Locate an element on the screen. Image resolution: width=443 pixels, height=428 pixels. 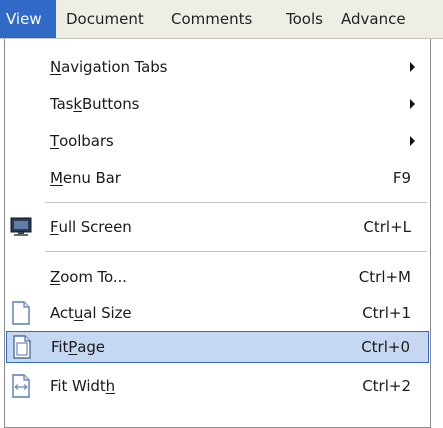
menu-item-navigation-tabs: Navigation Tabs is located at coordinates (217, 67).